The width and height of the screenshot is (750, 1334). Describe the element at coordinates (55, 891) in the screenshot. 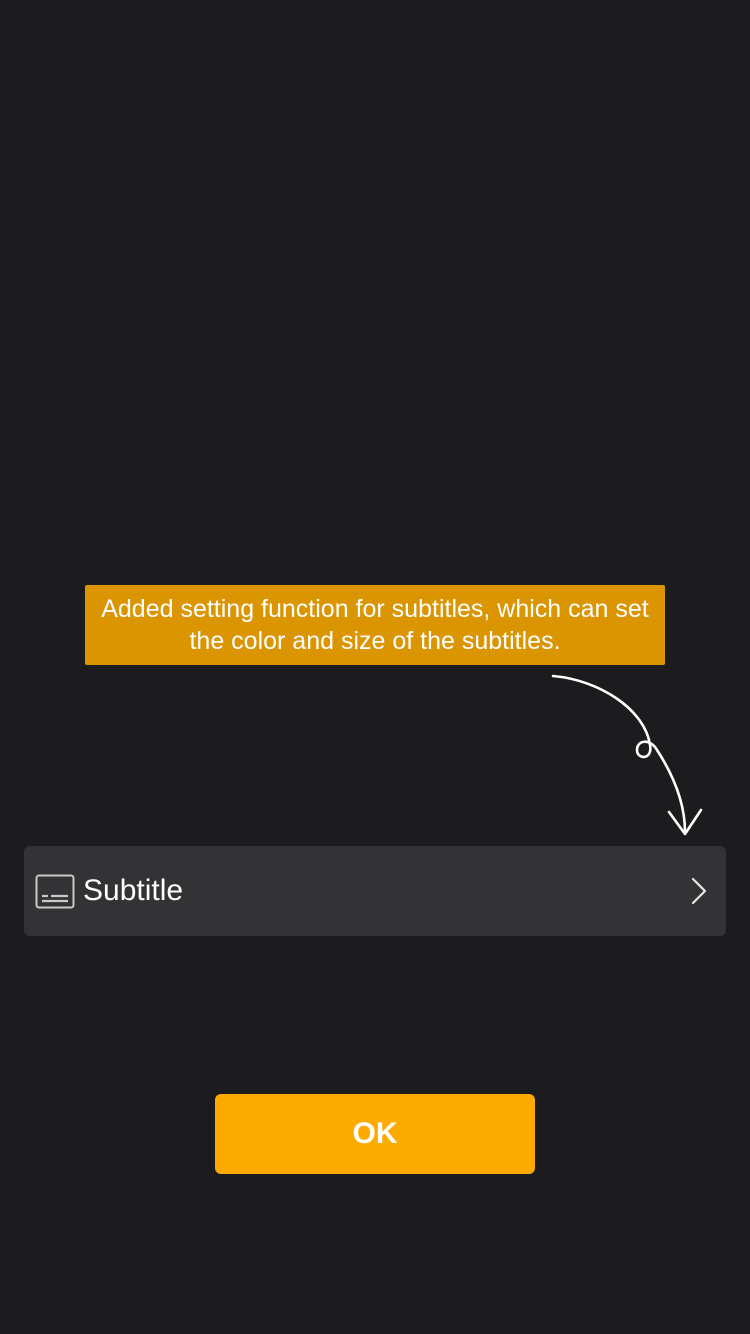

I see `subtitle-icon` at that location.